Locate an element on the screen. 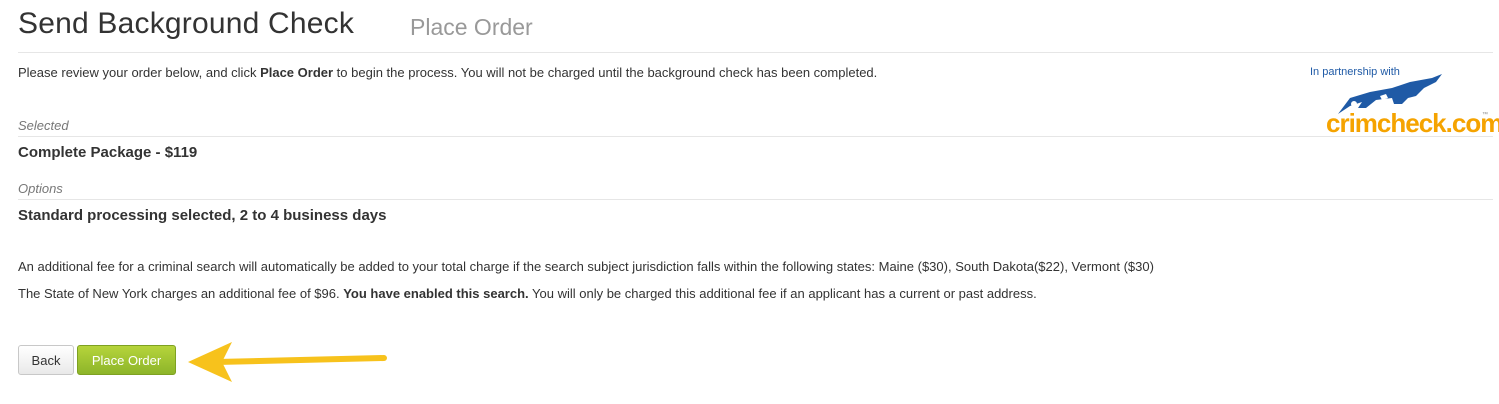 The height and width of the screenshot is (404, 1499). page-subtitle: Place Order is located at coordinates (471, 27).